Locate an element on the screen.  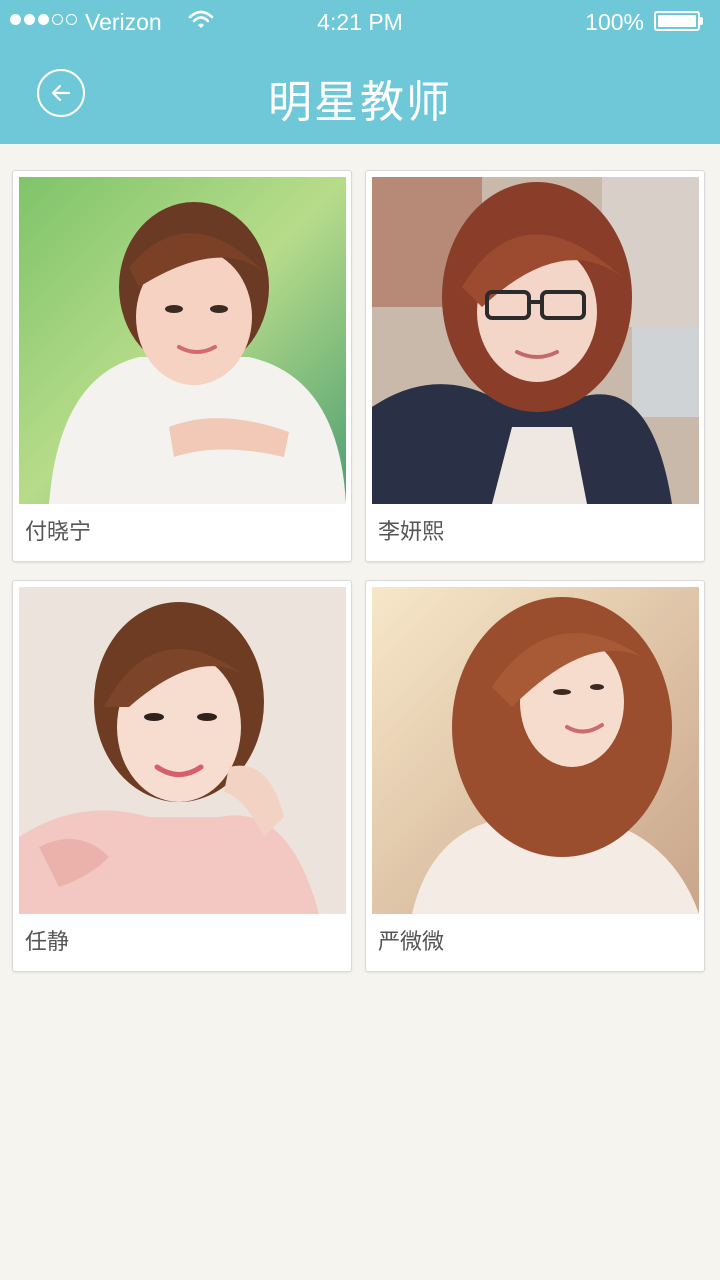
page-title: 明星教师 is located at coordinates (360, 102).